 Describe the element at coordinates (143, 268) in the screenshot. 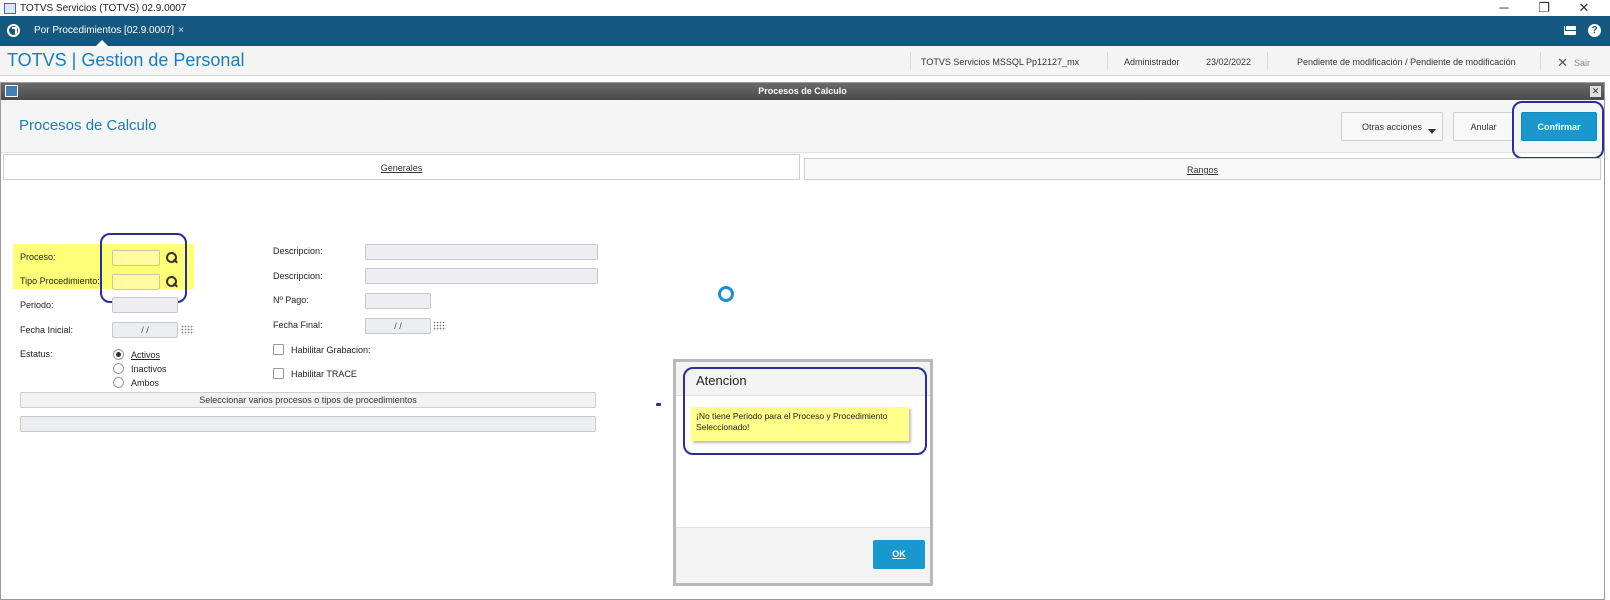

I see `annotation-ring-fields` at that location.